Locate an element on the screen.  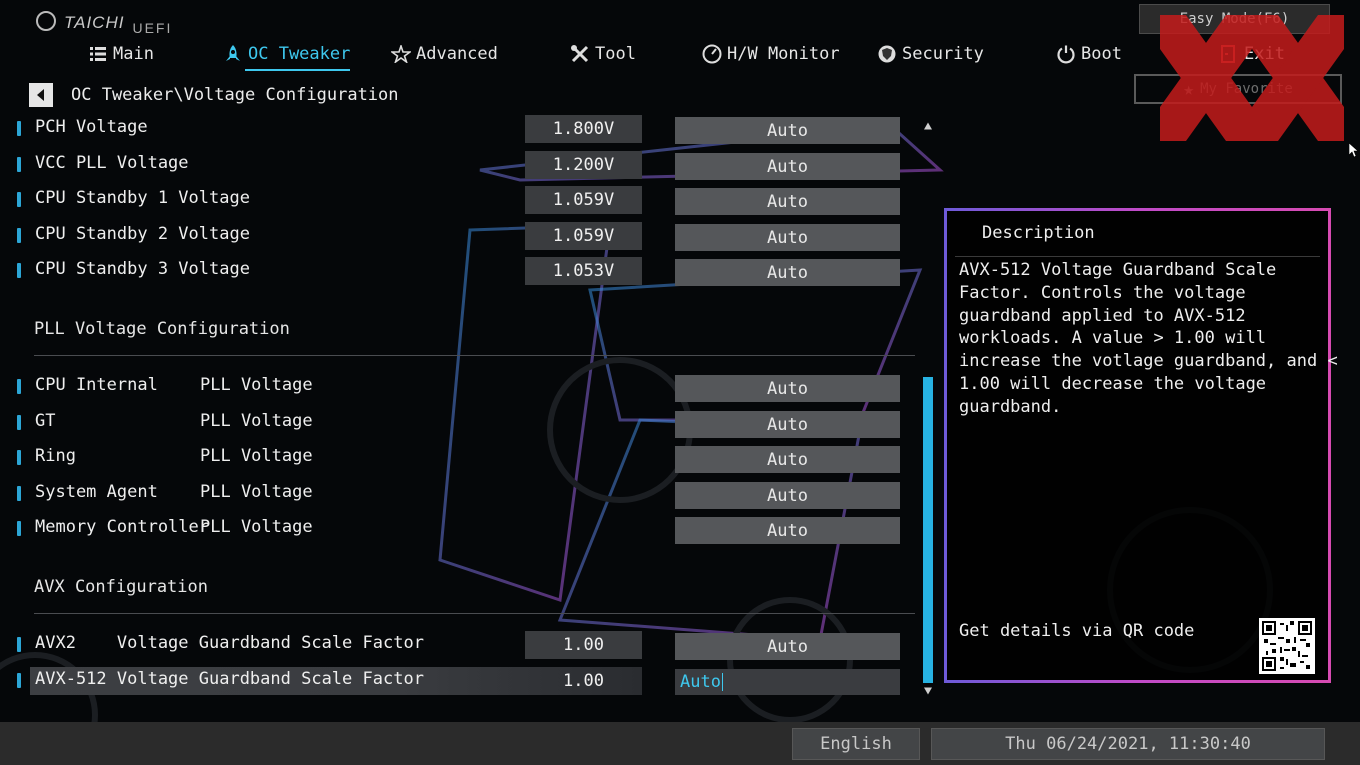
shield-icon is located at coordinates (887, 54).